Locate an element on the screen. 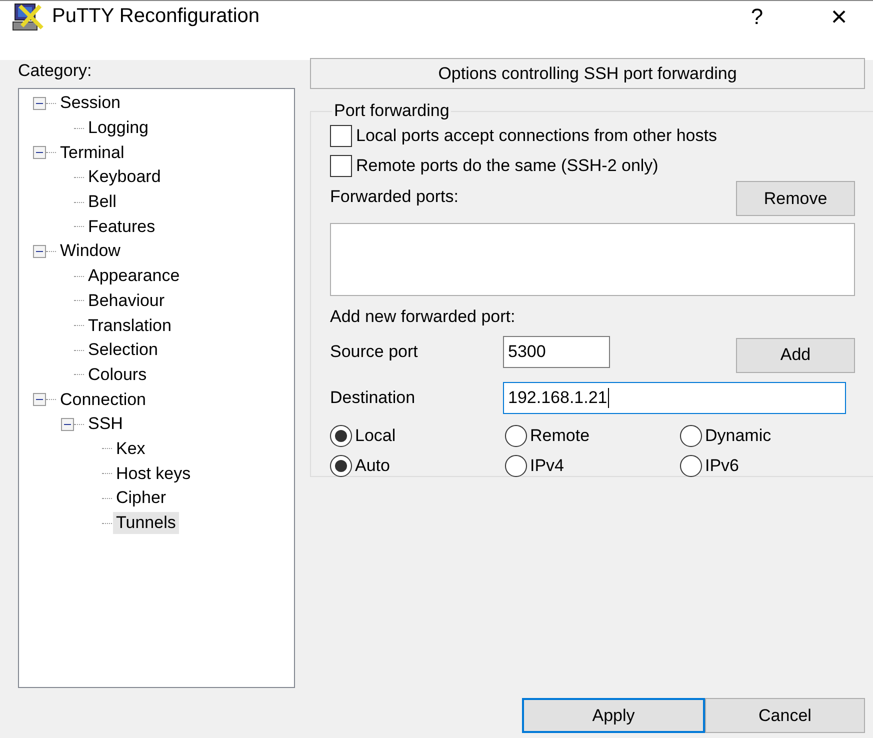 This screenshot has height=738, width=873. destination-field: 192.168.1.21 is located at coordinates (674, 398).